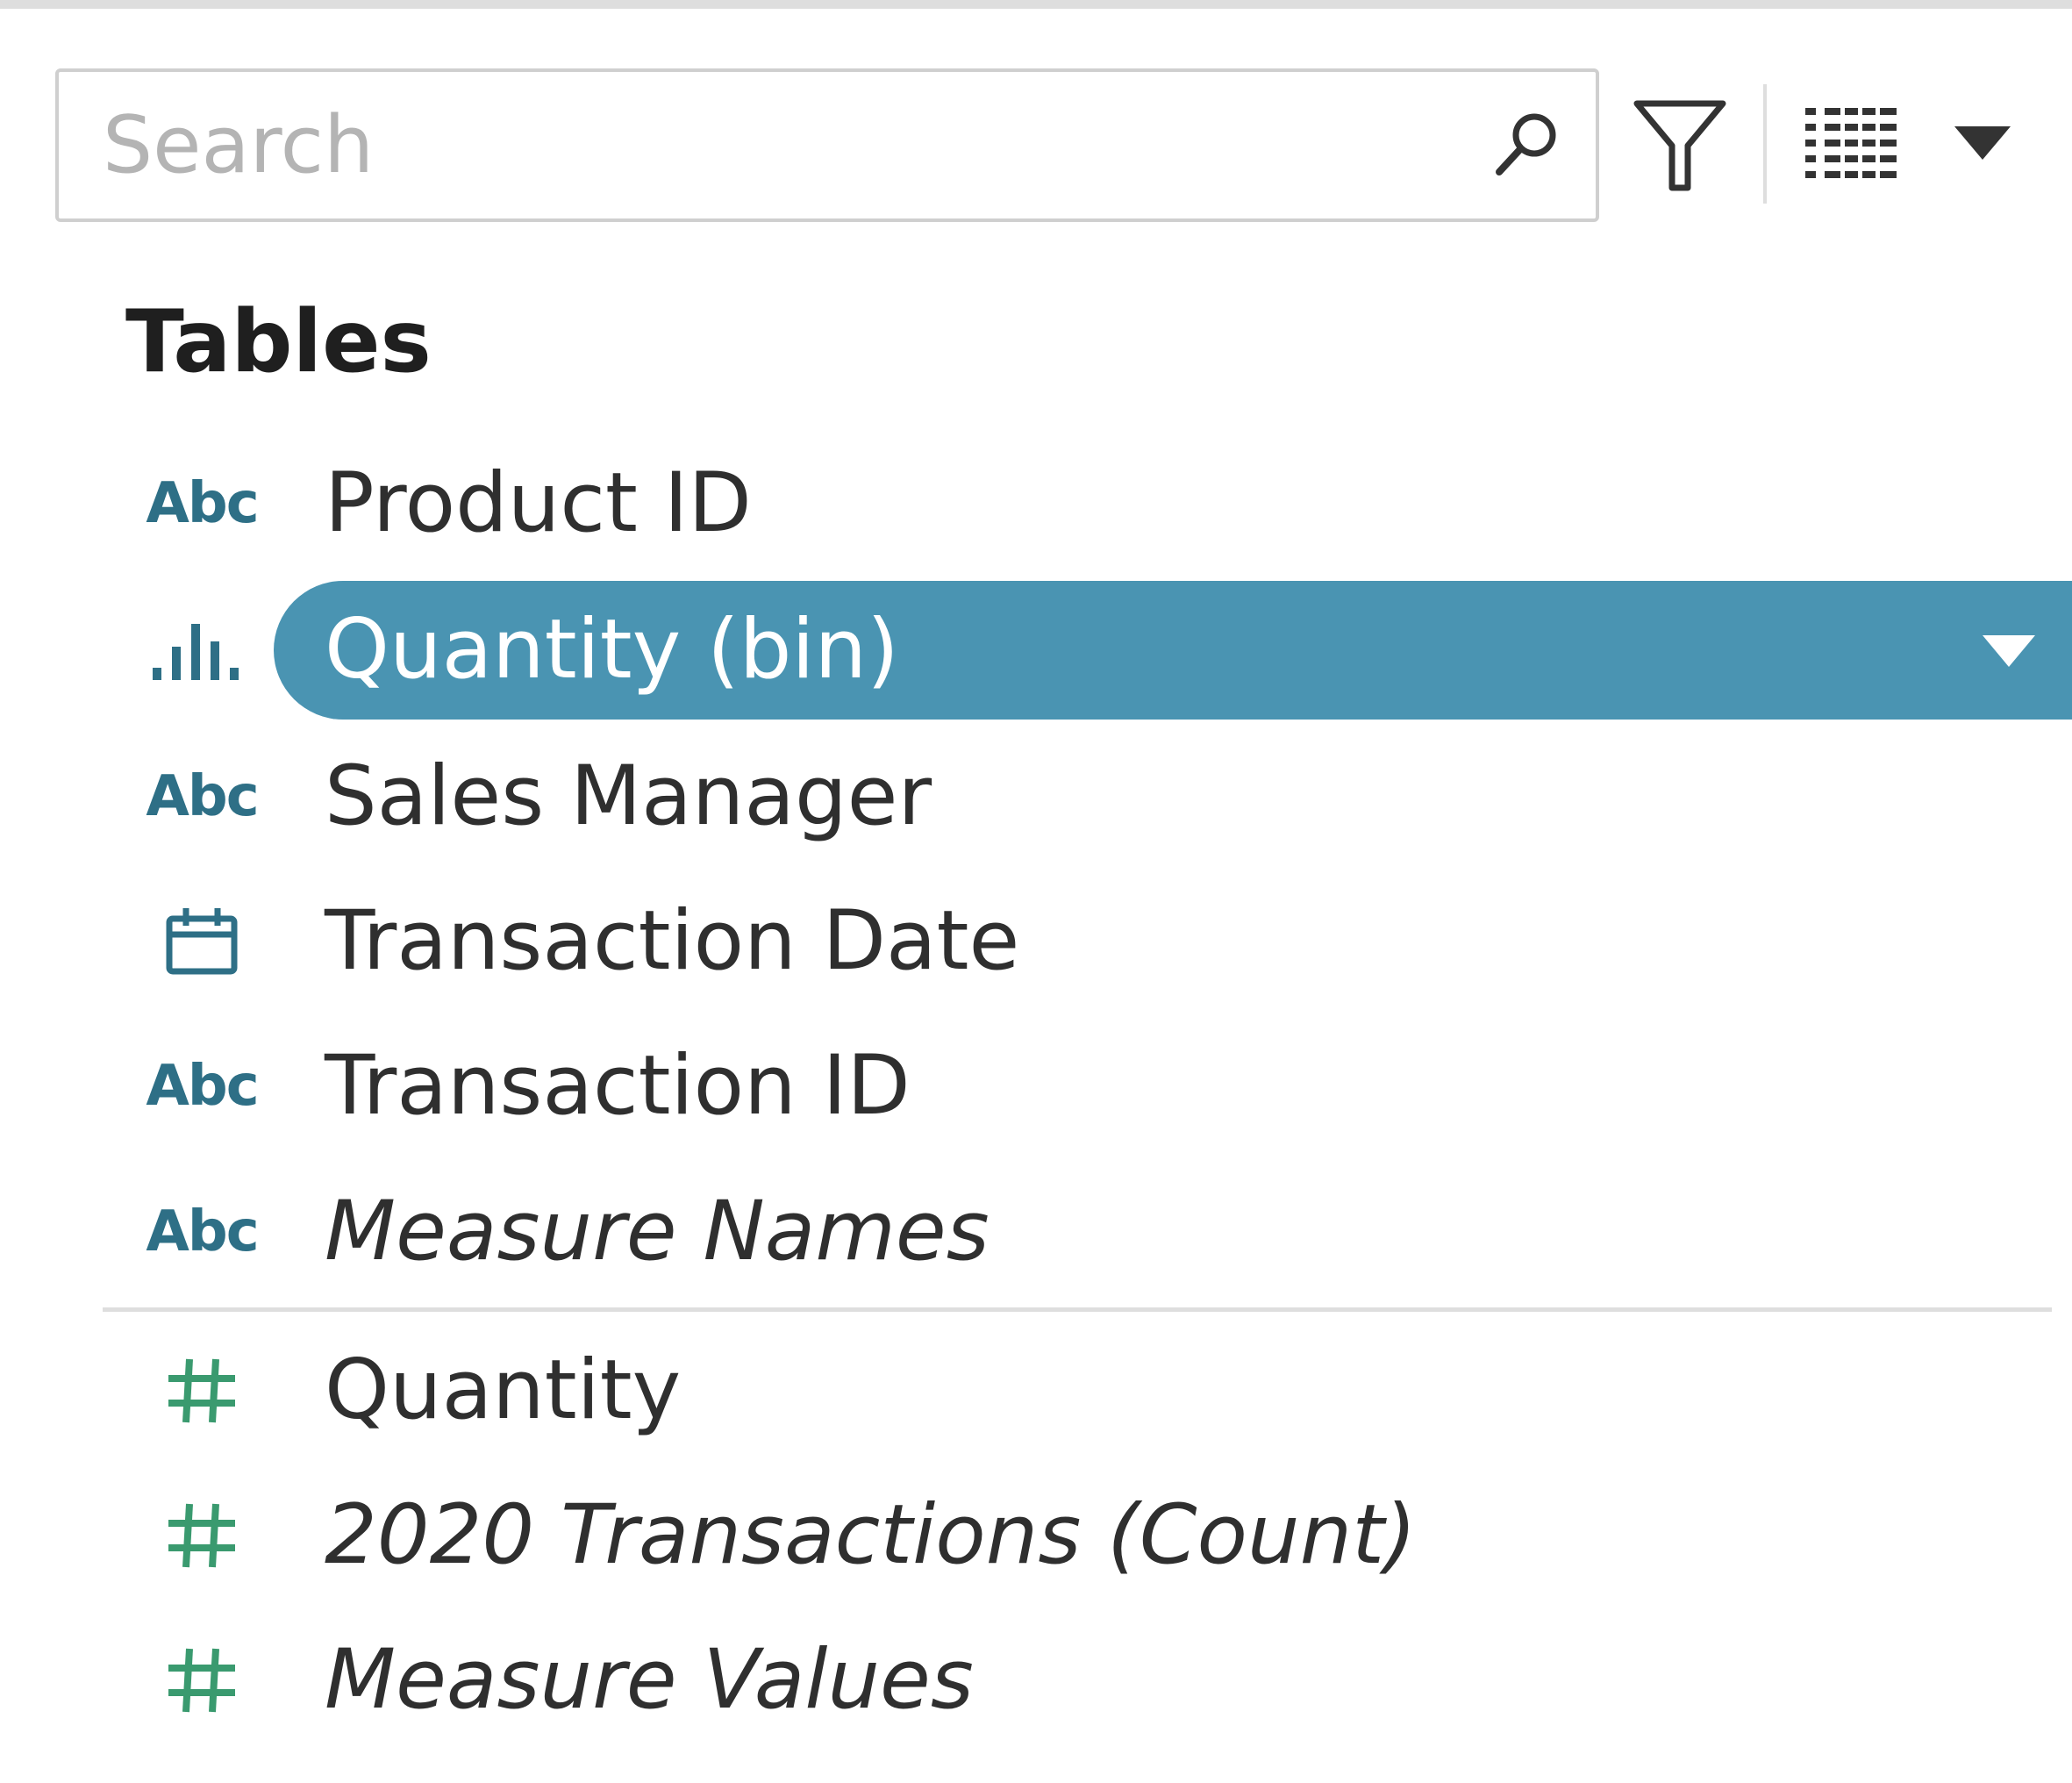 This screenshot has height=1783, width=2072. Describe the element at coordinates (1036, 1232) in the screenshot. I see `field-row-measure-names: Abc Measure Names` at that location.